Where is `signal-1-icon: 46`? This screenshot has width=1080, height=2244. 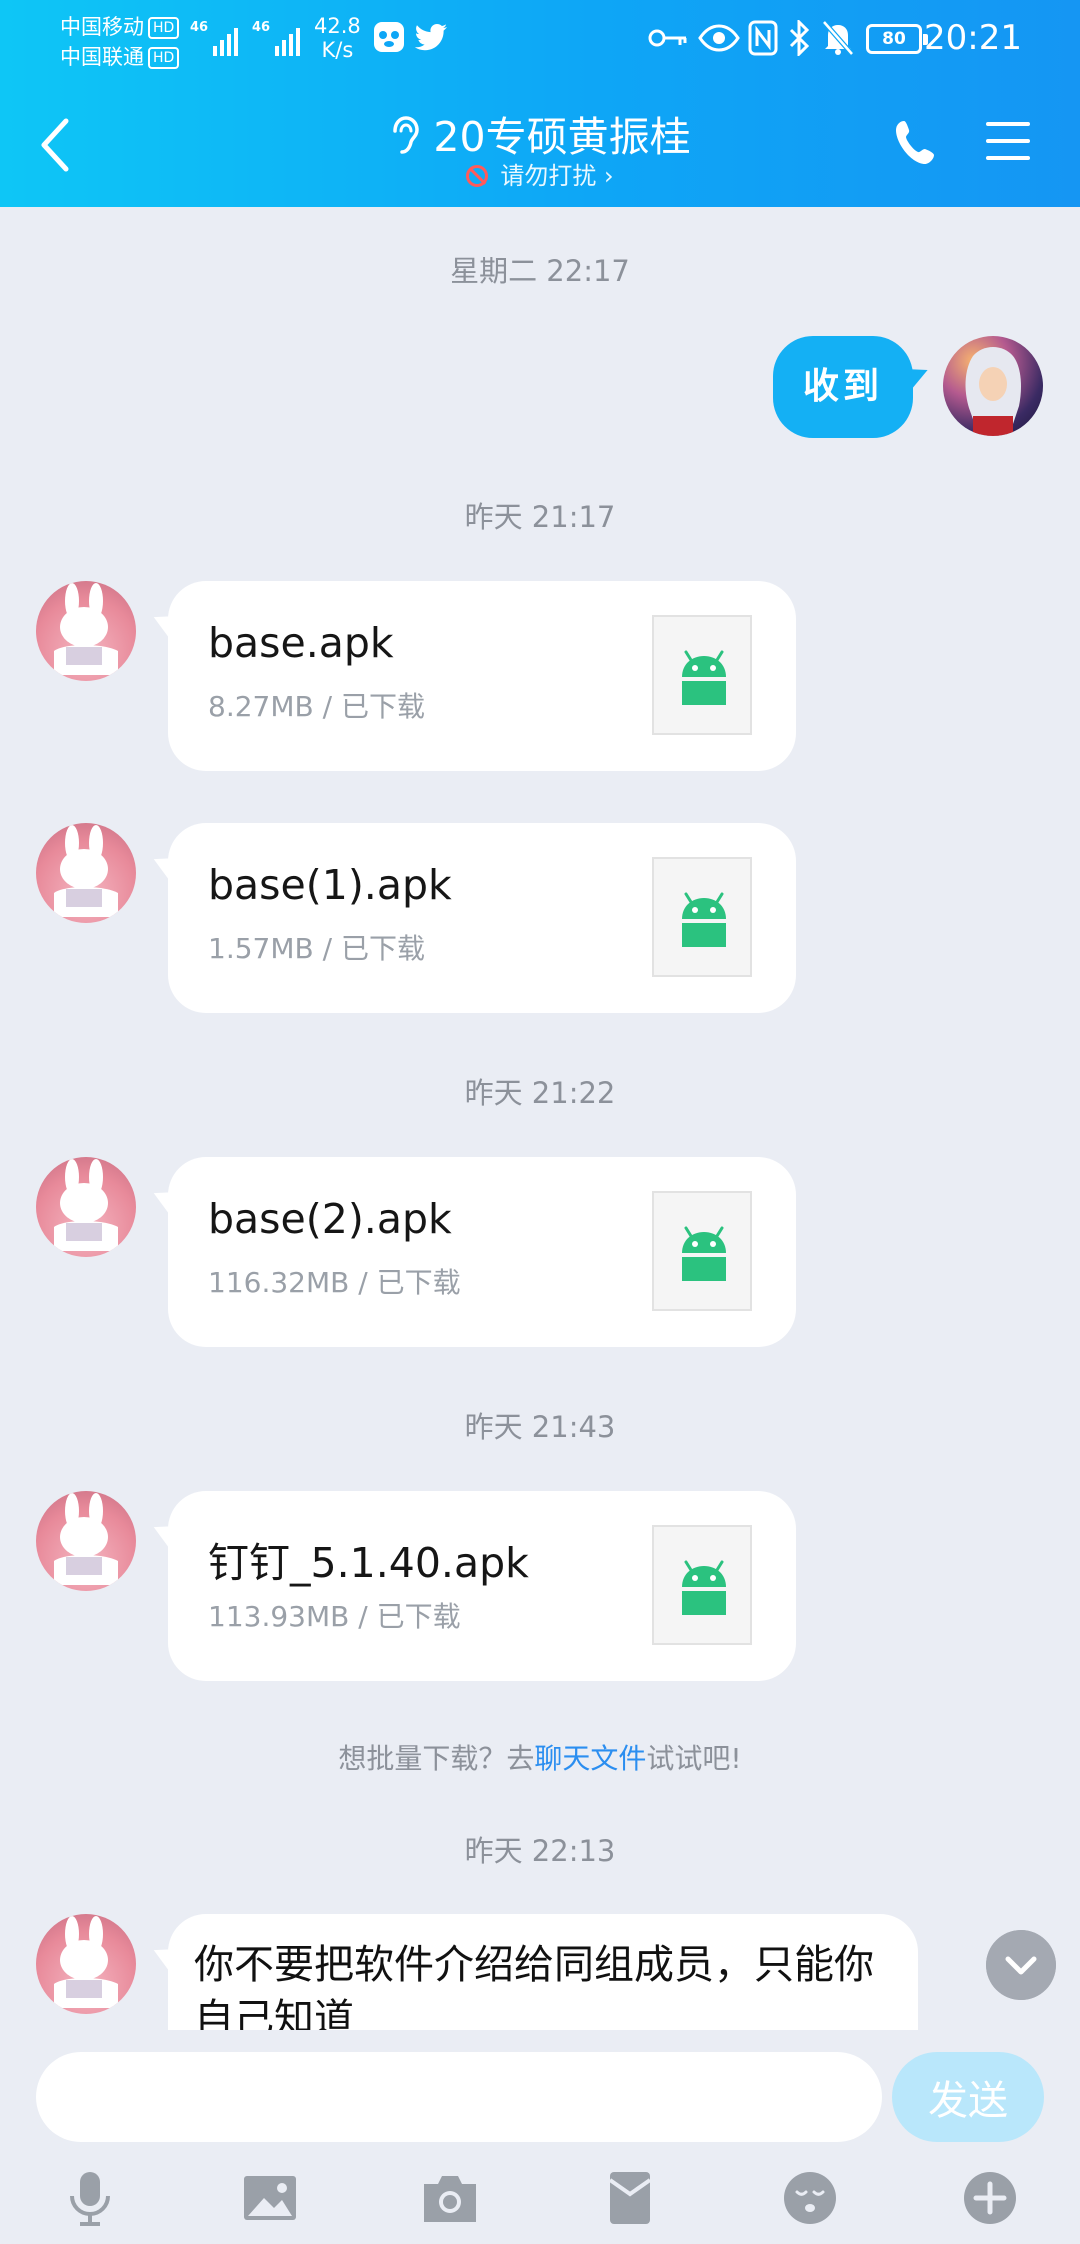
signal-1-icon: 46 is located at coordinates (214, 38).